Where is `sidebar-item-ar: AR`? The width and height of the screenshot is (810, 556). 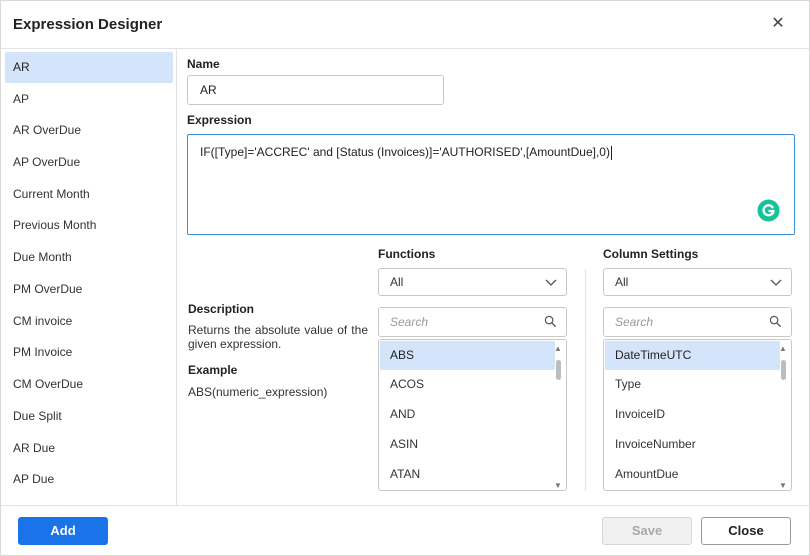 sidebar-item-ar: AR is located at coordinates (89, 67).